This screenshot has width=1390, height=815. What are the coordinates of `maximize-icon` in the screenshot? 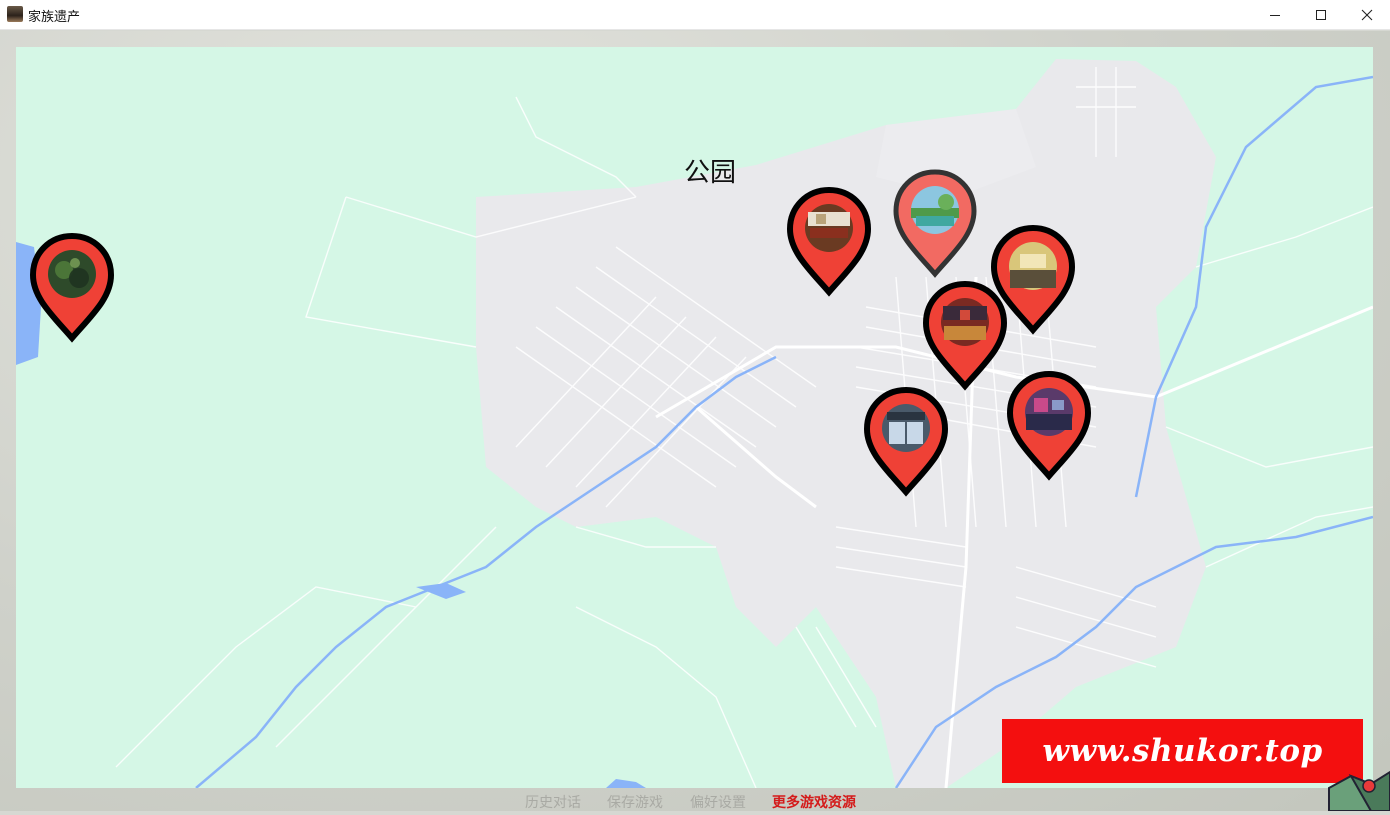 It's located at (1321, 15).